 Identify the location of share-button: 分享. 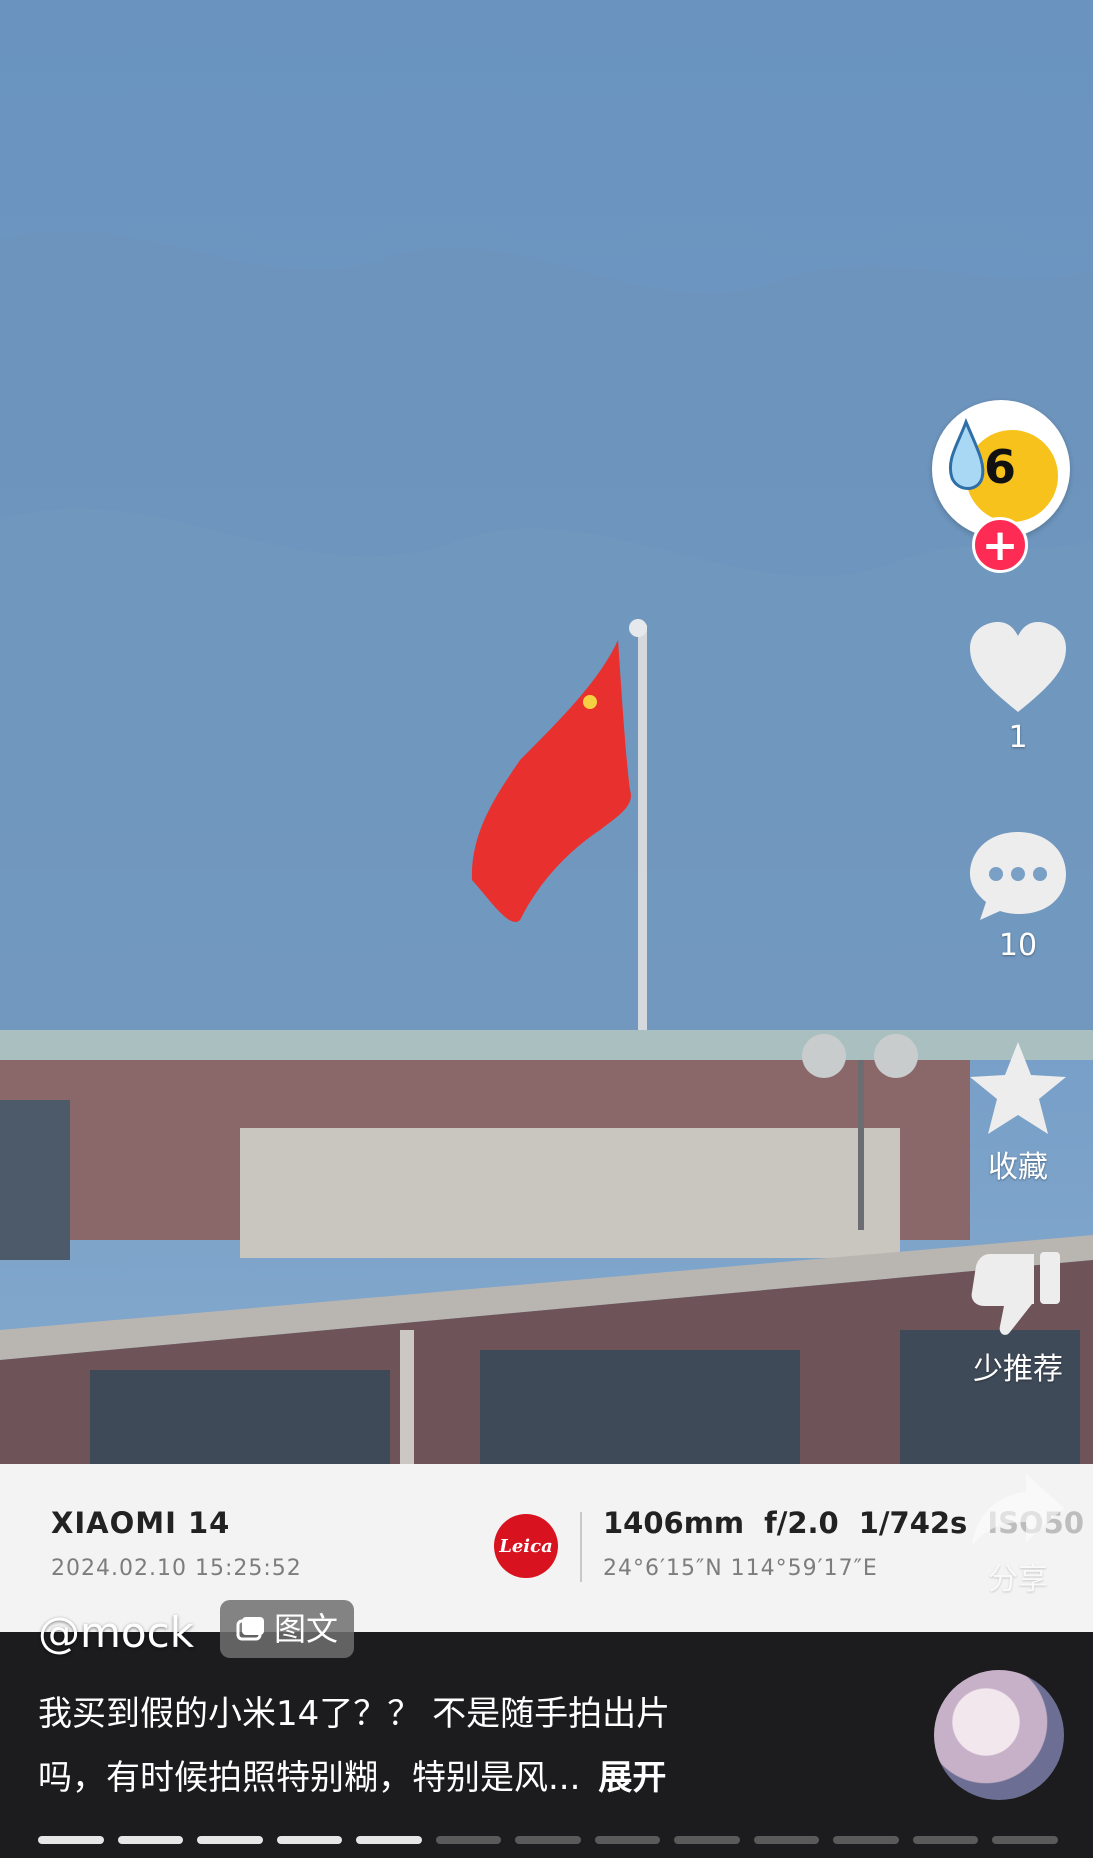
(1018, 1534).